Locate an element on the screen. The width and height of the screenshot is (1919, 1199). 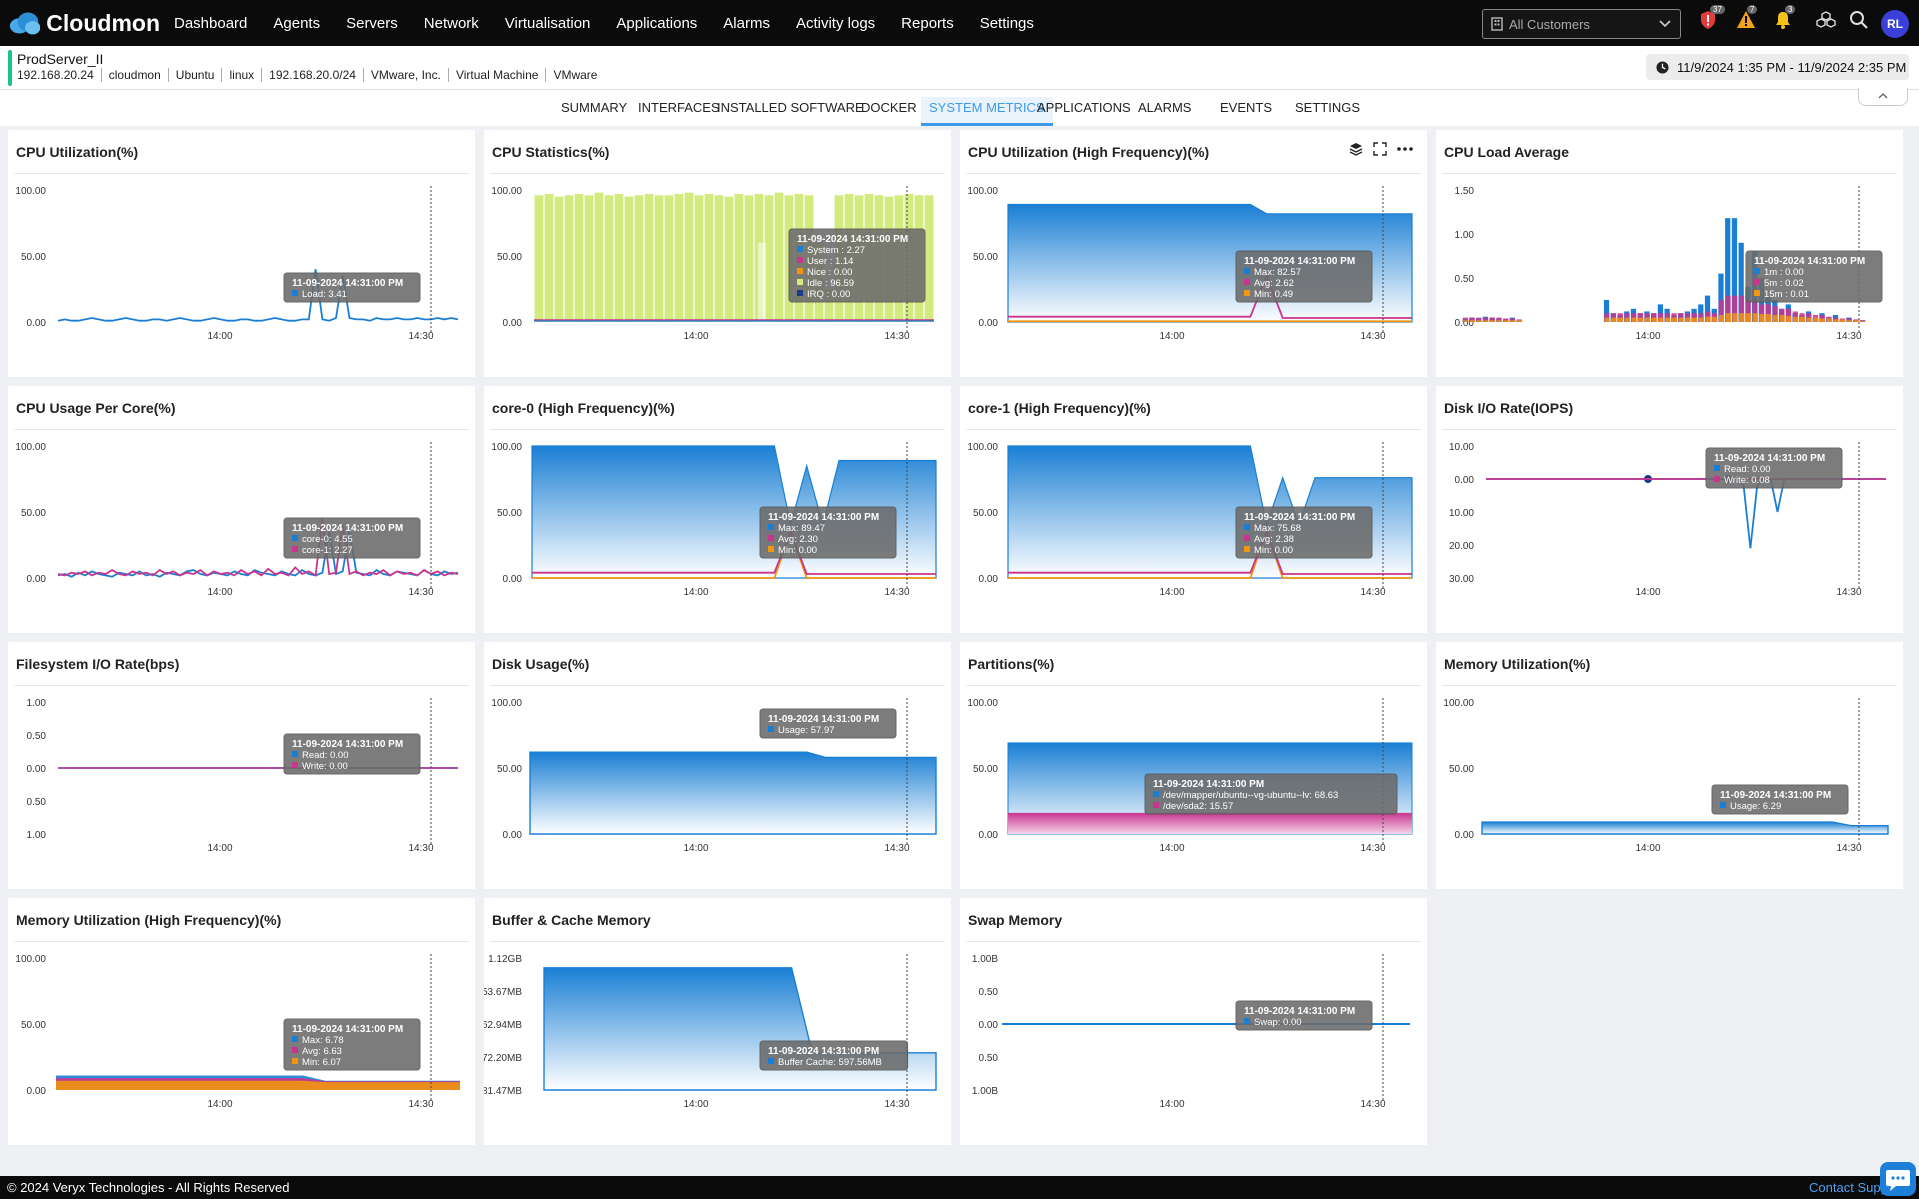
nav-dashboard: Dashboard is located at coordinates (210, 23).